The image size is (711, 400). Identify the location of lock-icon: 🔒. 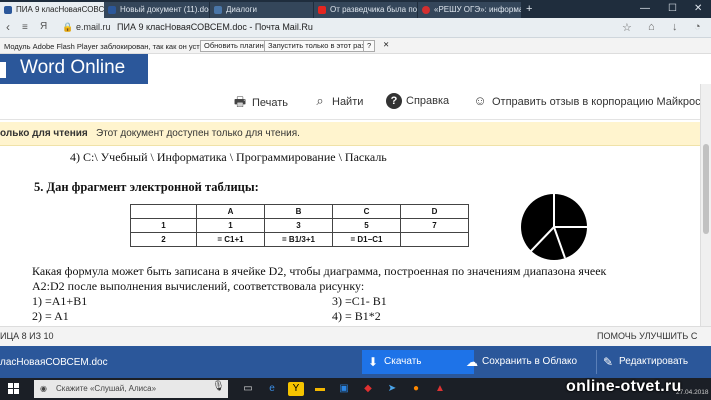
(68, 27).